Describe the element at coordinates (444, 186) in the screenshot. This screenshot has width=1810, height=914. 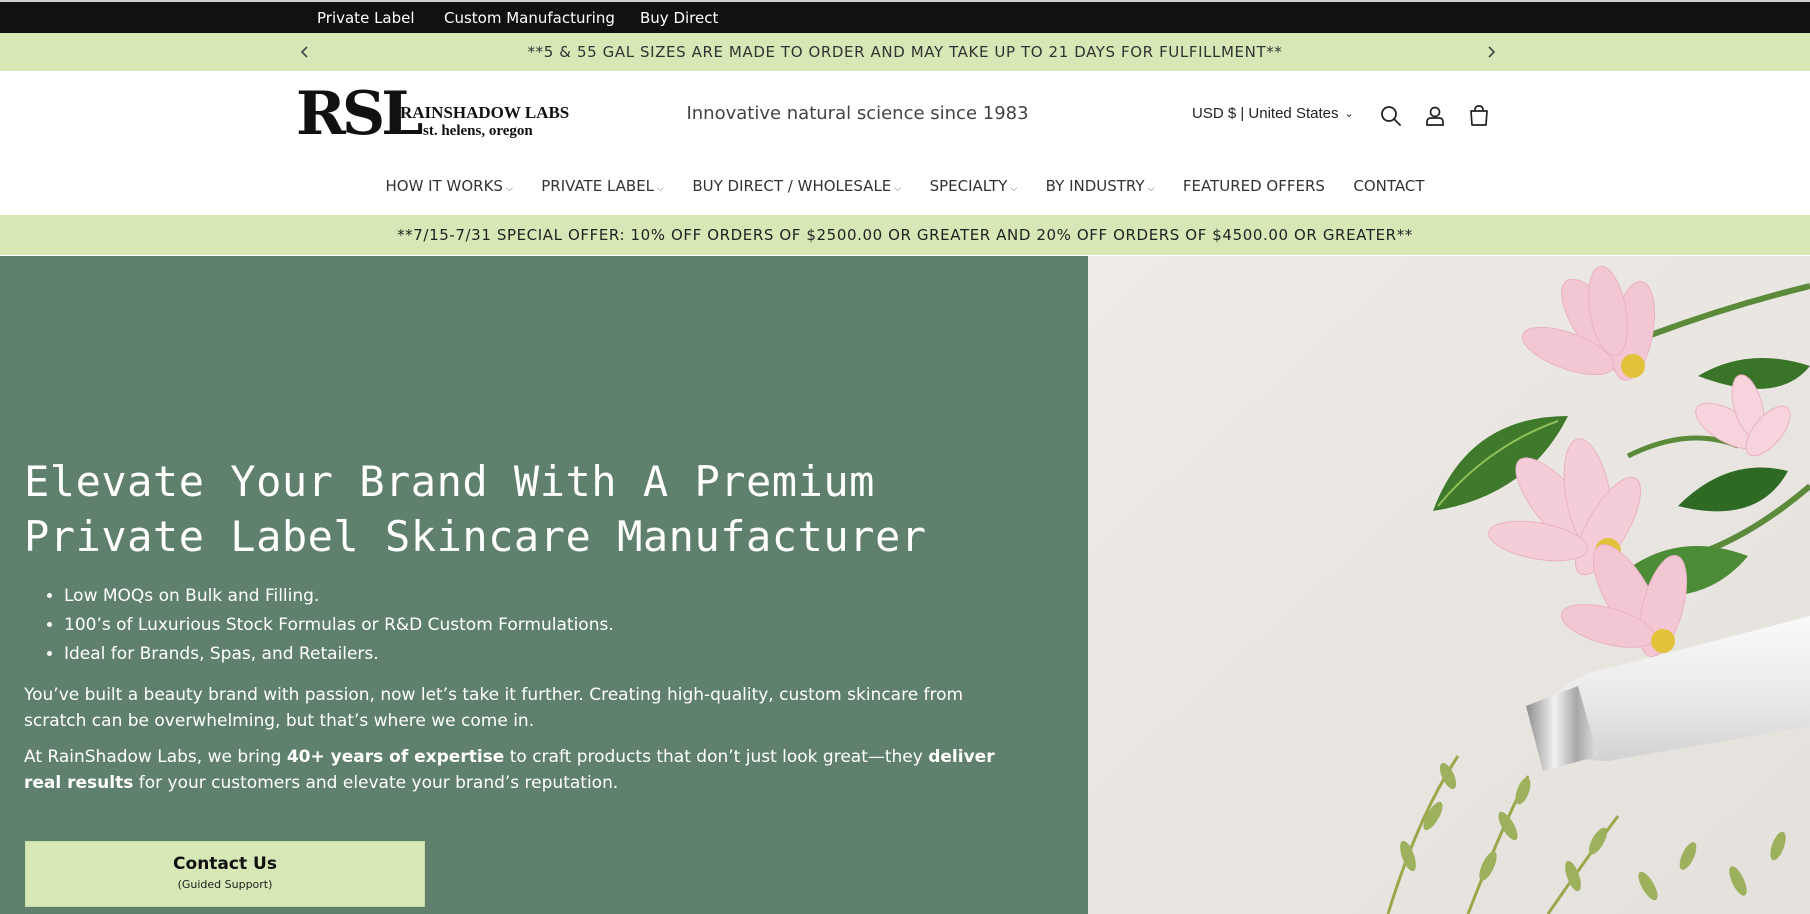
I see `nav-label: HOW IT WORKS` at that location.